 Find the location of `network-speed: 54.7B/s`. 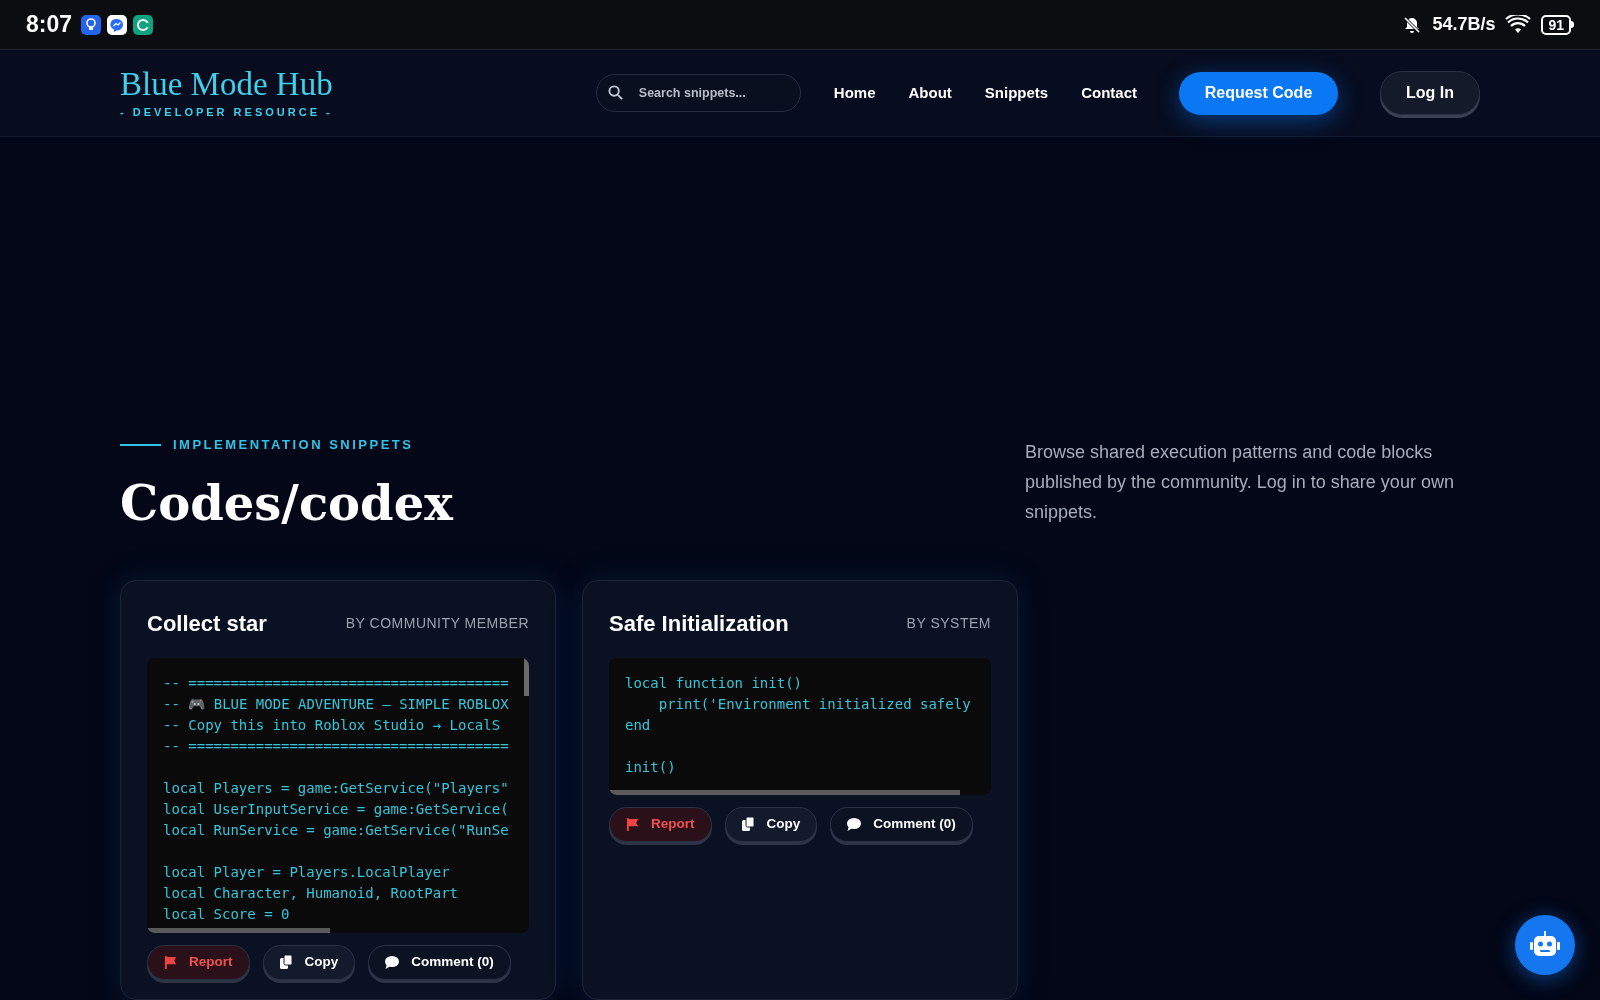

network-speed: 54.7B/s is located at coordinates (1464, 24).